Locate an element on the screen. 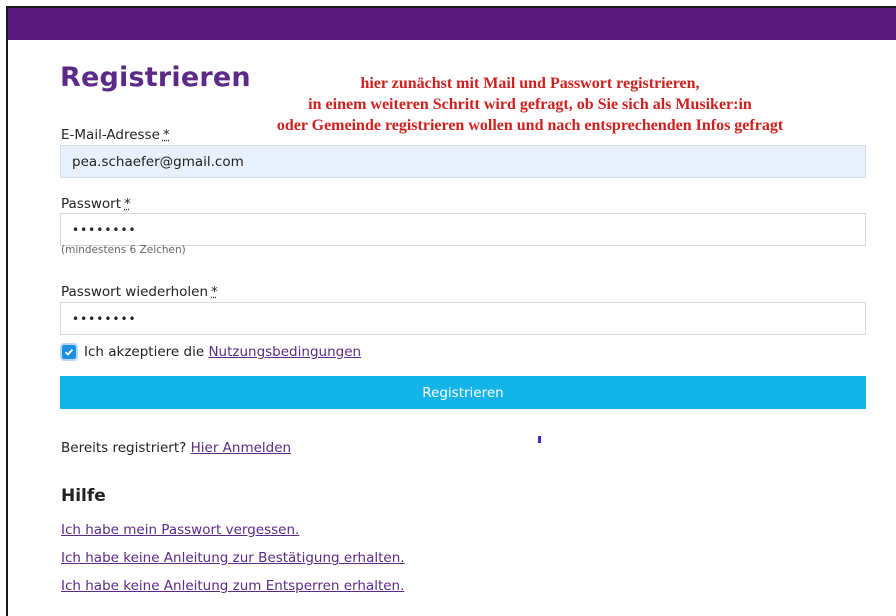 The image size is (896, 616). password-repeat-field: •••••••• is located at coordinates (463, 318).